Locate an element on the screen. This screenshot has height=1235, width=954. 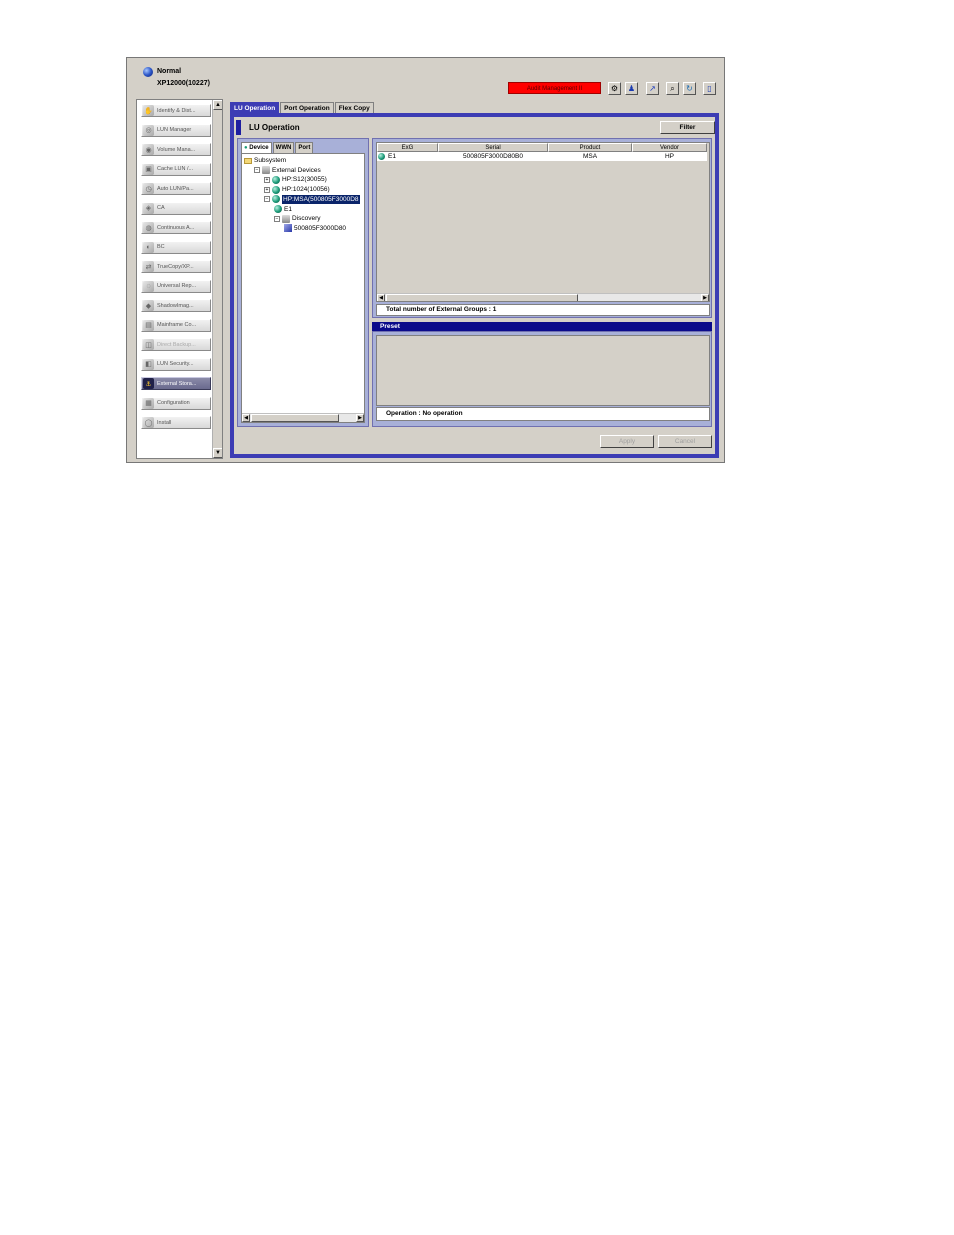
sidebar-item: ◈ CA is located at coordinates (176, 208).